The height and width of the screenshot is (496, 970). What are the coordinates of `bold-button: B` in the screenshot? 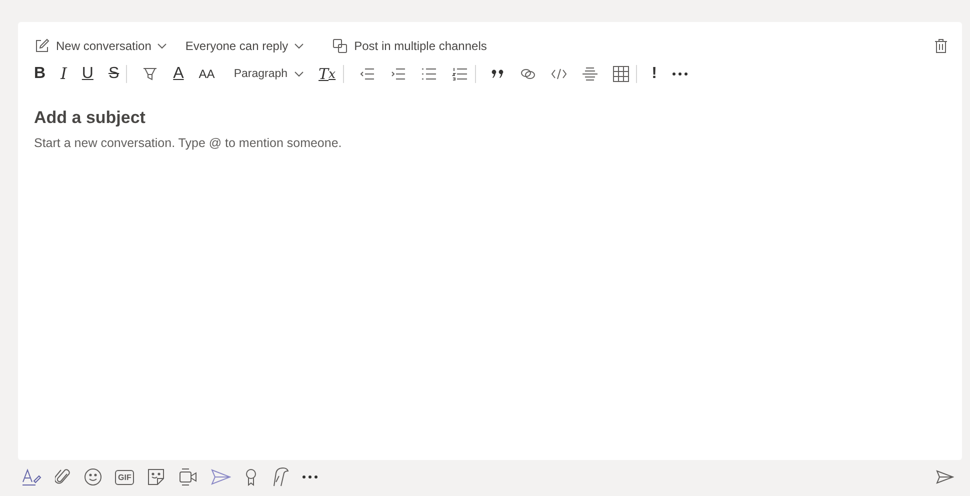 It's located at (40, 74).